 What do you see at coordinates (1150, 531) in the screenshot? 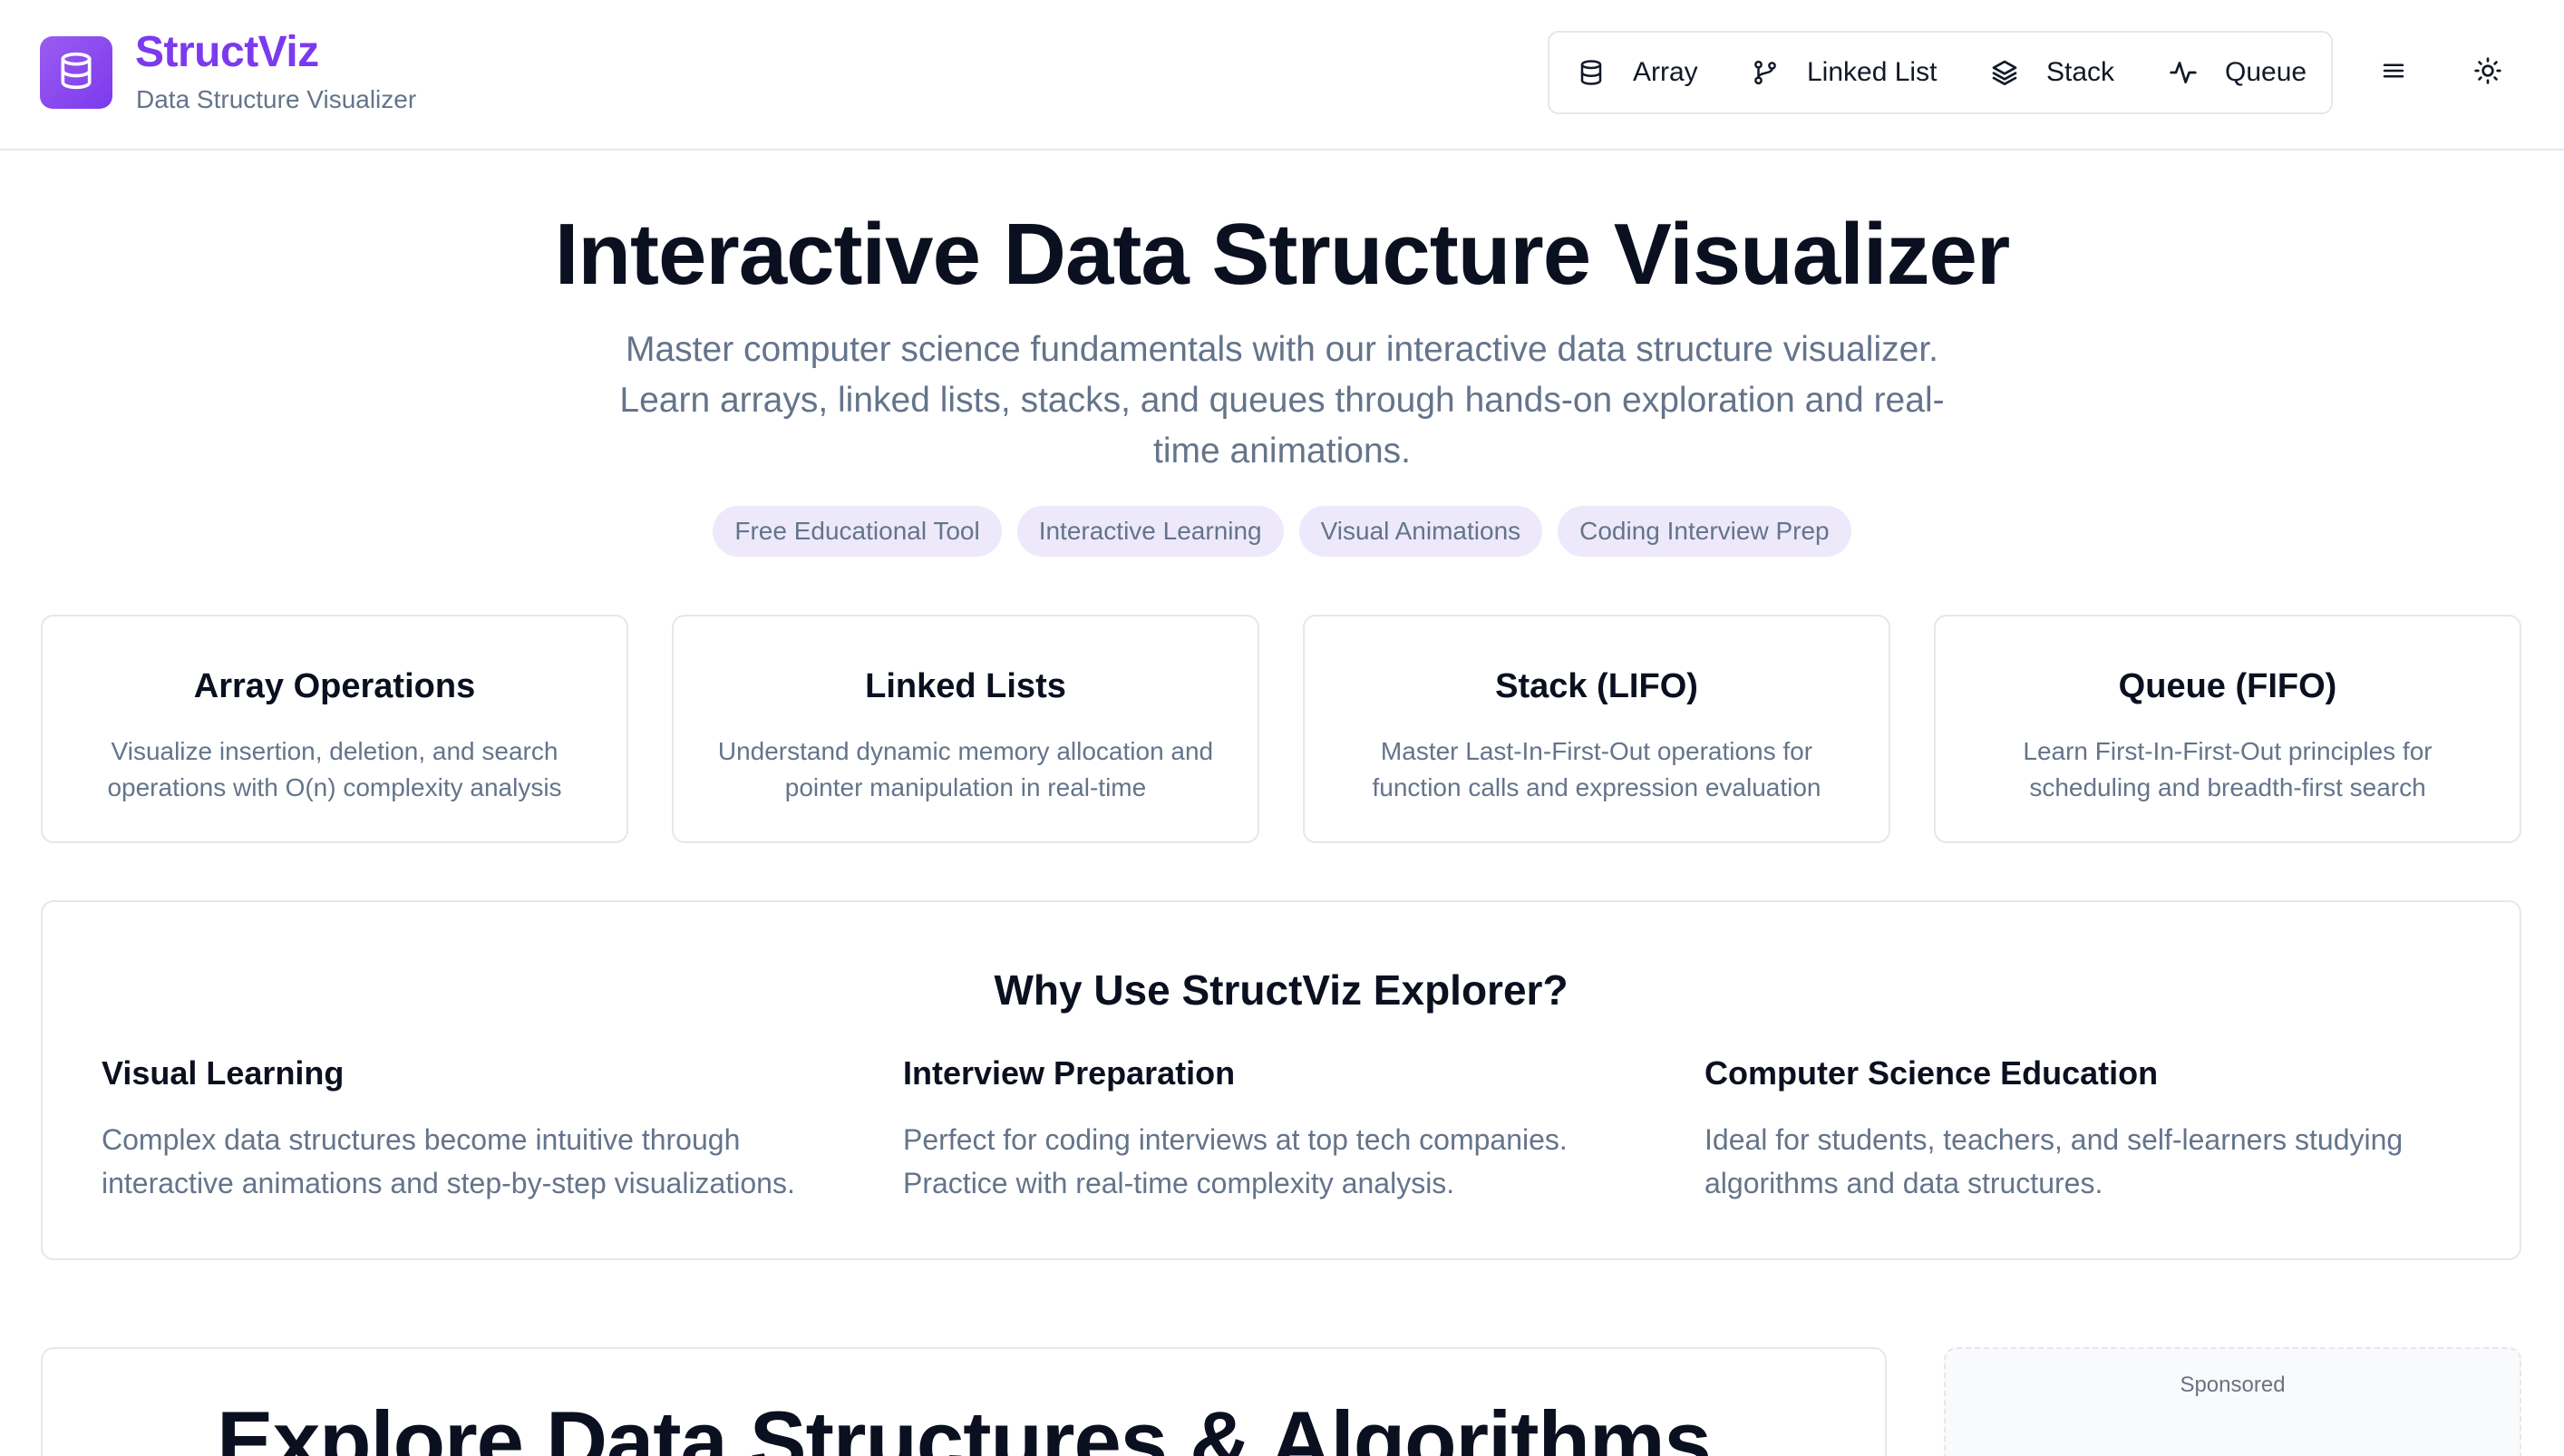
I see `tag-interactive-learning: Interactive Learning` at bounding box center [1150, 531].